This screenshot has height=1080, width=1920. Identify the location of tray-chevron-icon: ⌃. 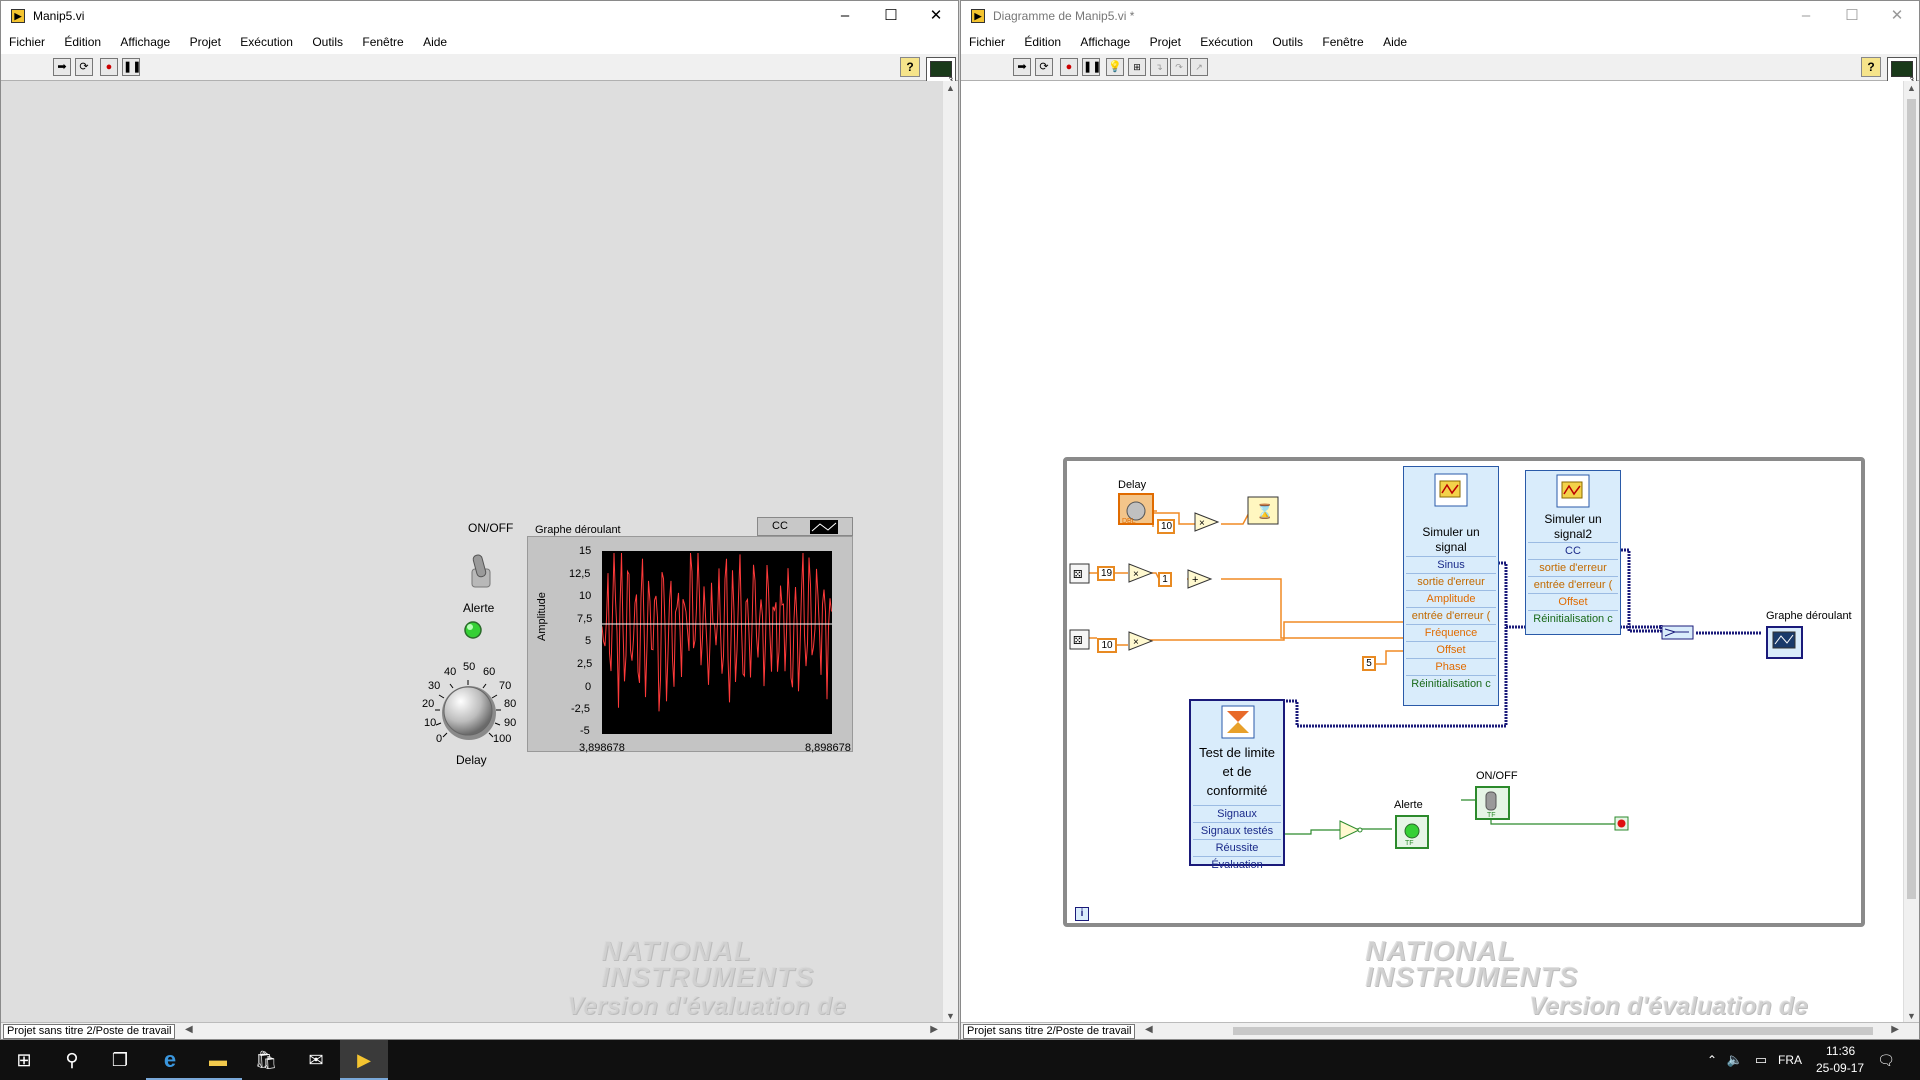
(1712, 1060).